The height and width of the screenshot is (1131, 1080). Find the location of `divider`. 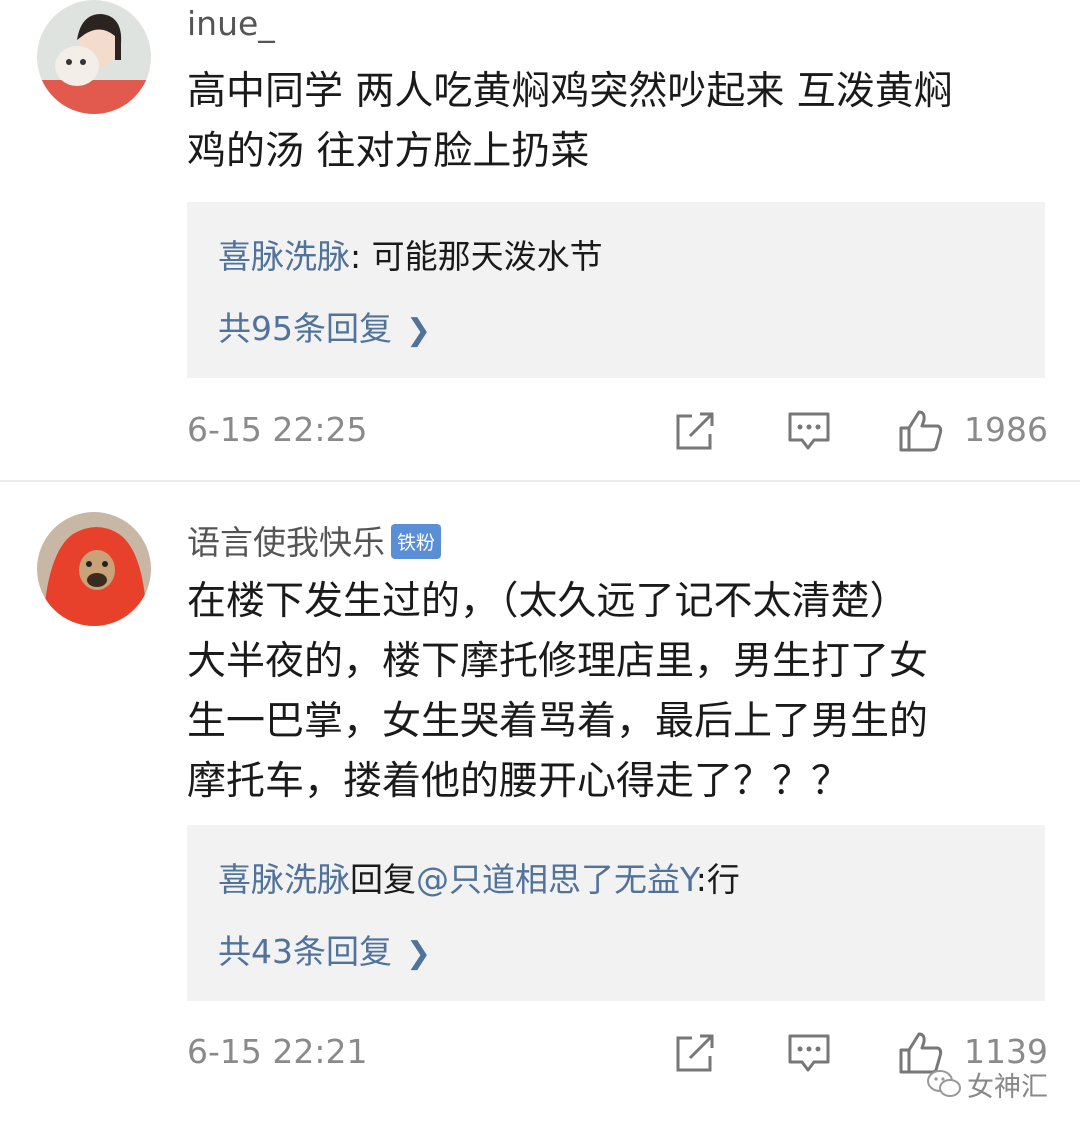

divider is located at coordinates (540, 481).